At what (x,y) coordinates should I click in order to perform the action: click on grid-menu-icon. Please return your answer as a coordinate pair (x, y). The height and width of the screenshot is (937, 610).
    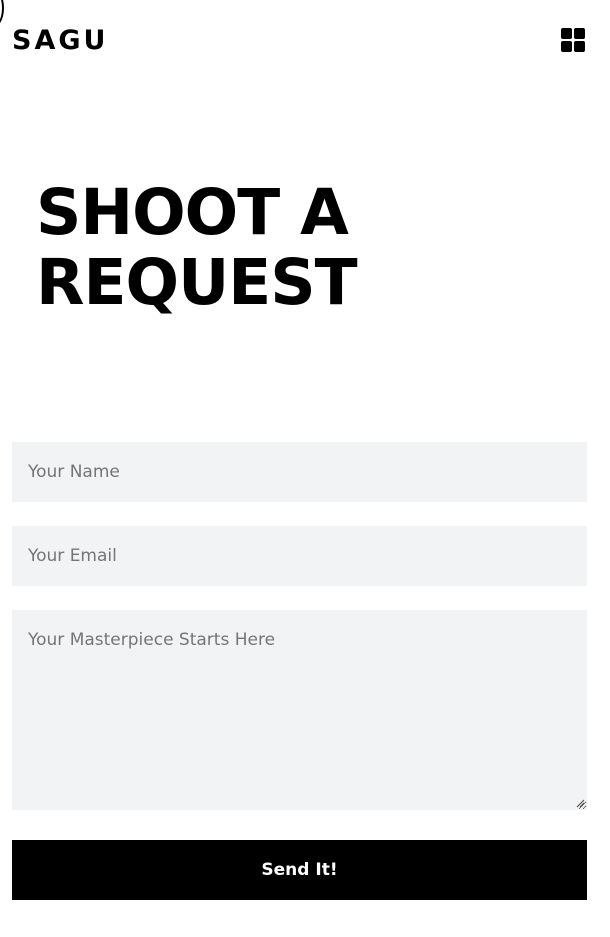
    Looking at the image, I should click on (573, 40).